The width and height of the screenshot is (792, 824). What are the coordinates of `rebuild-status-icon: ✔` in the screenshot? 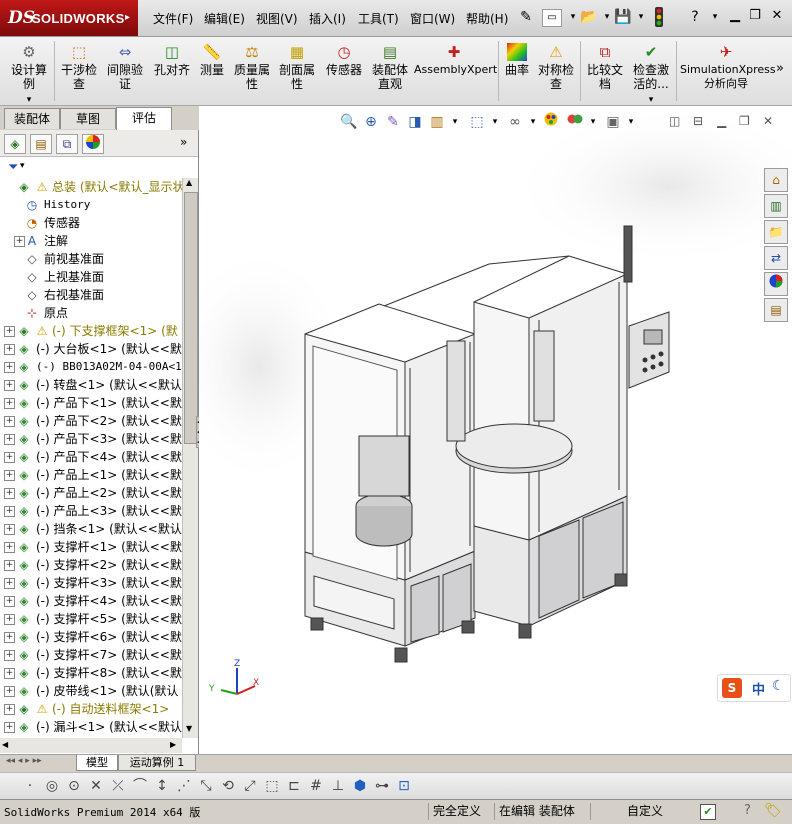 It's located at (708, 812).